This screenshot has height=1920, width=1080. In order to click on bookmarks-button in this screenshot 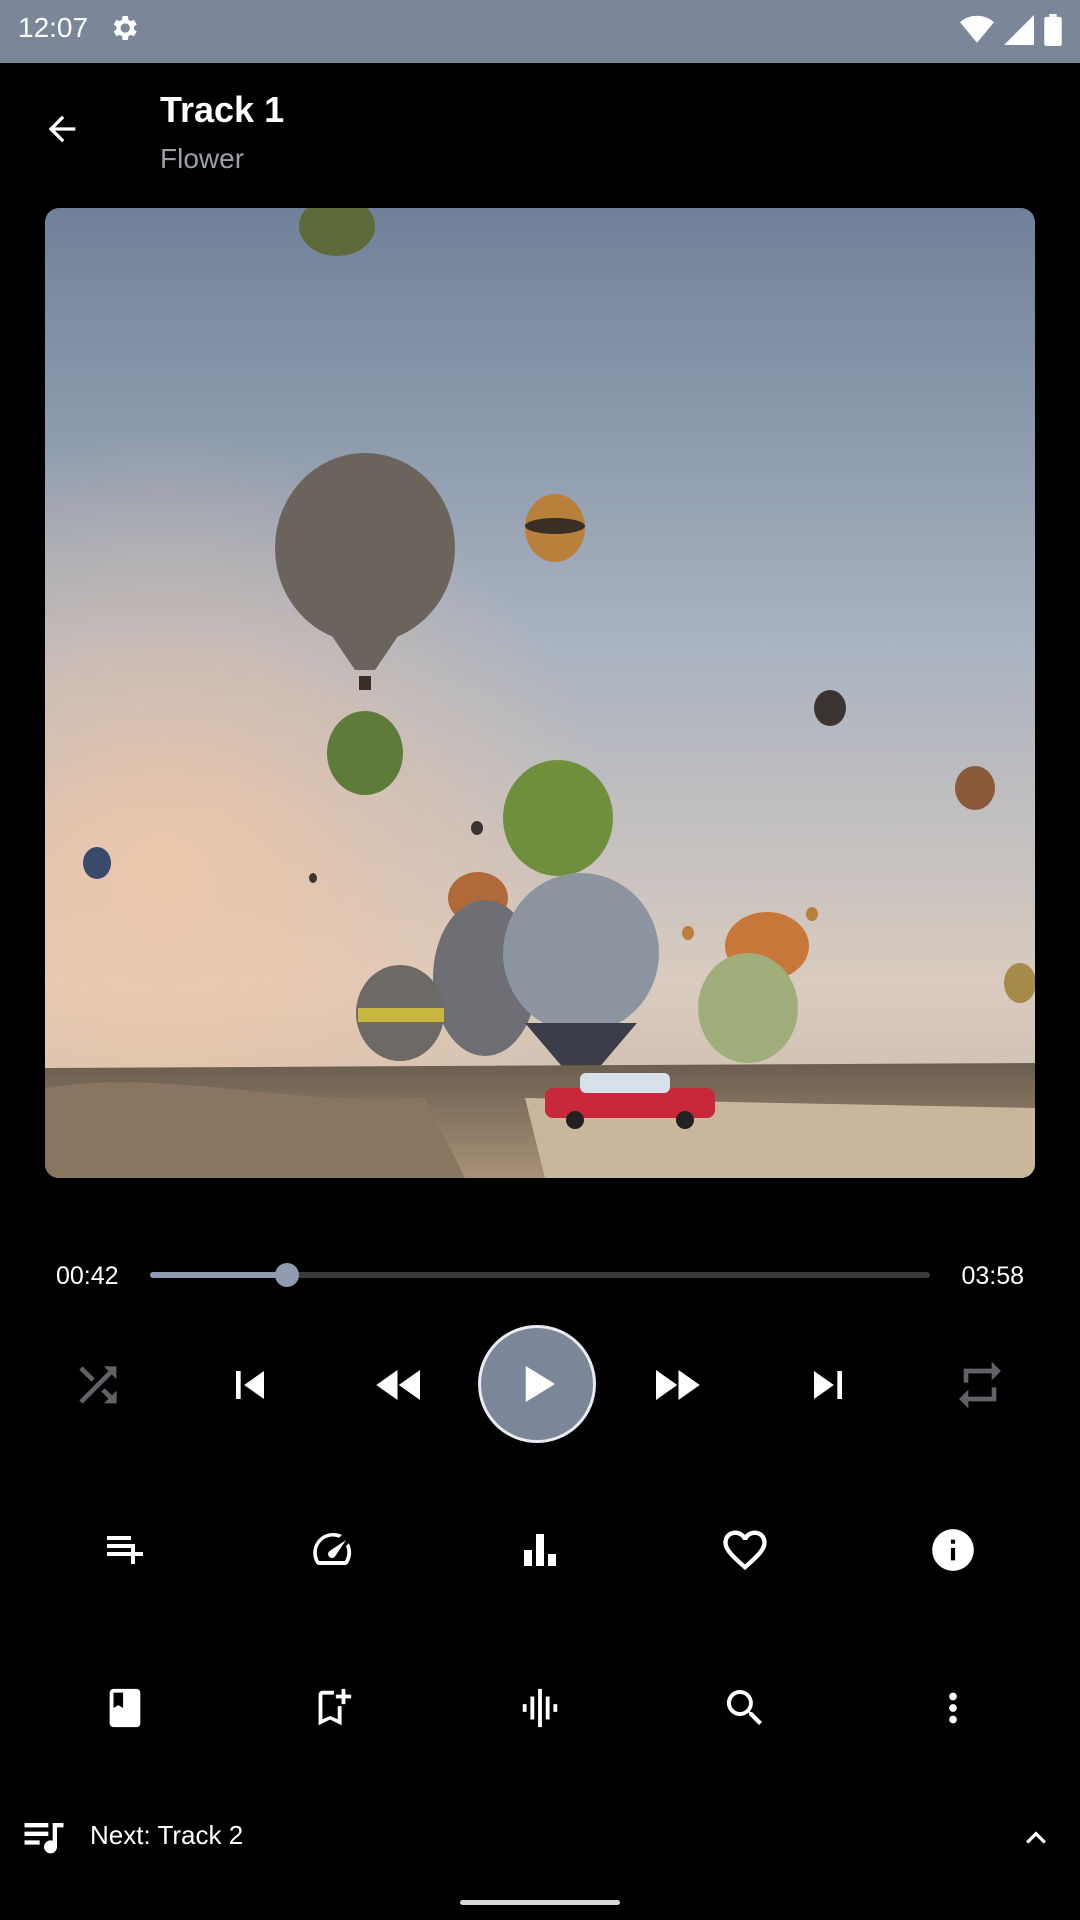, I will do `click(125, 1708)`.